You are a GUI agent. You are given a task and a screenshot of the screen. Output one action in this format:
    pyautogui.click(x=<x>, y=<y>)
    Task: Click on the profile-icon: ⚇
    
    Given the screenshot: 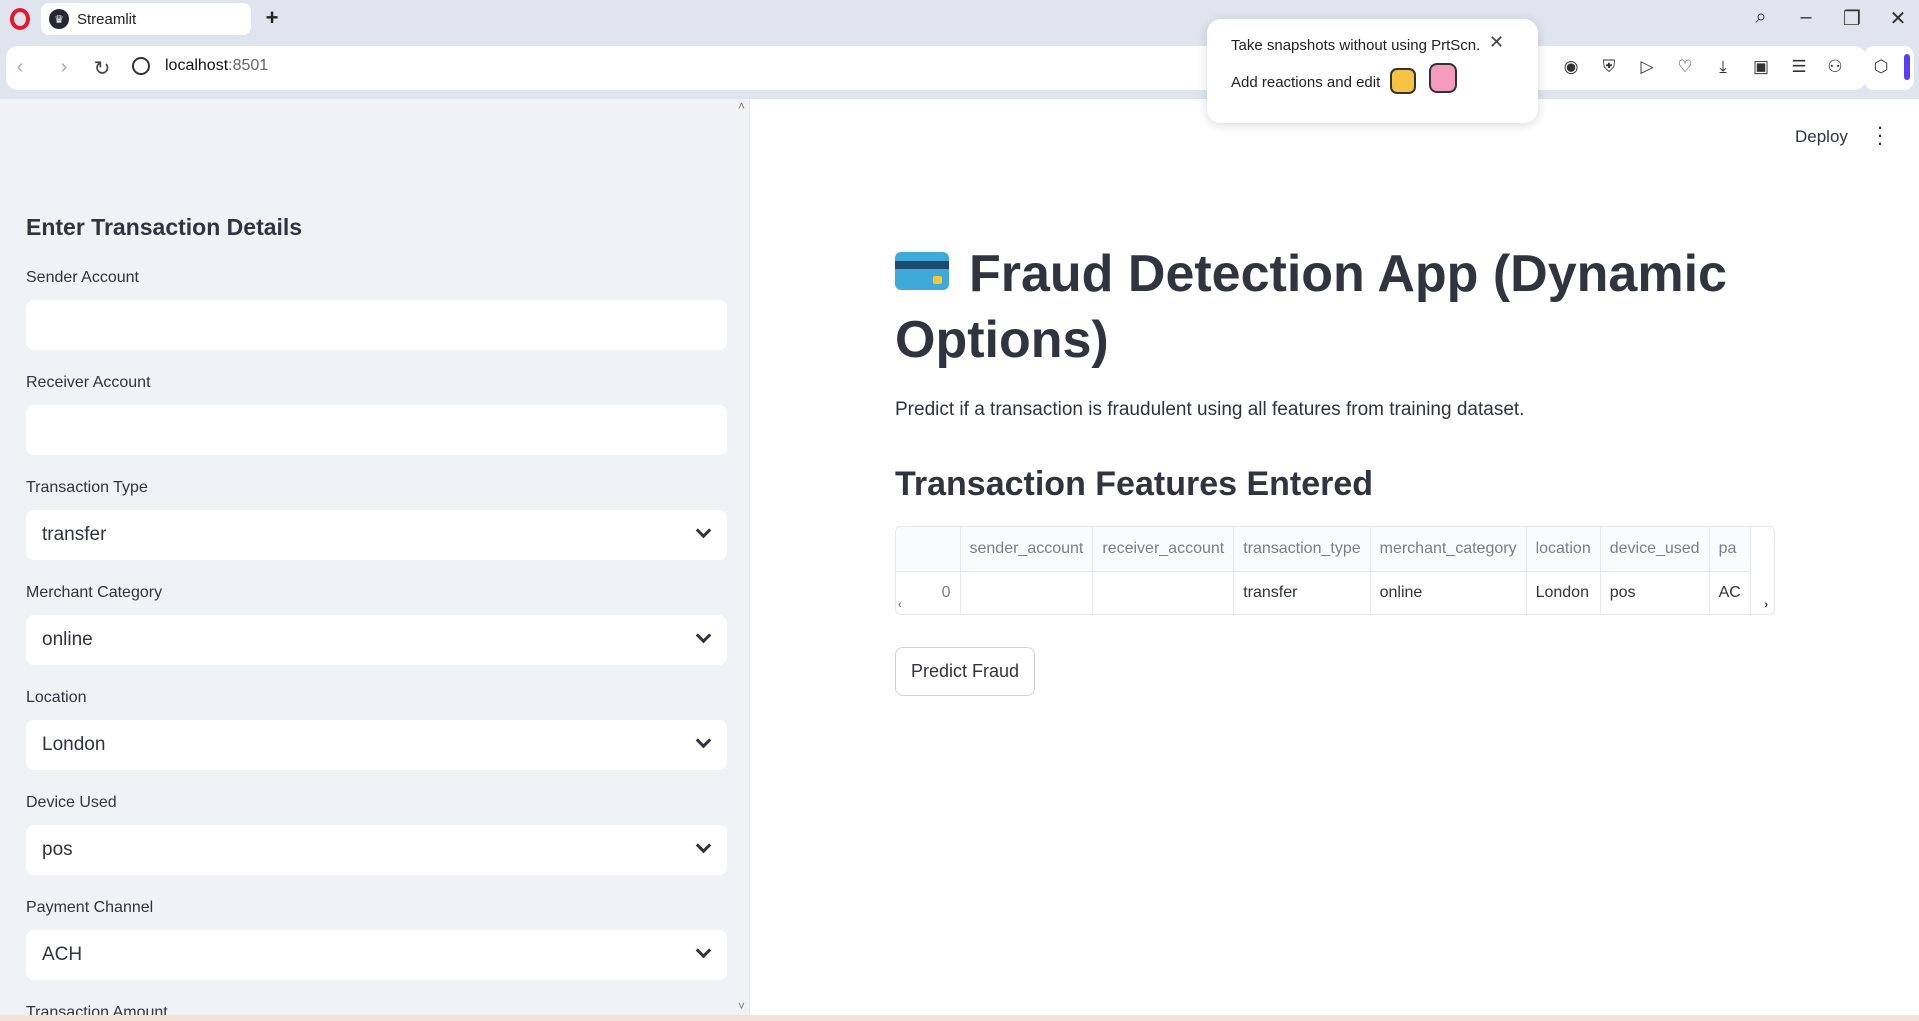 What is the action you would take?
    pyautogui.click(x=1835, y=67)
    